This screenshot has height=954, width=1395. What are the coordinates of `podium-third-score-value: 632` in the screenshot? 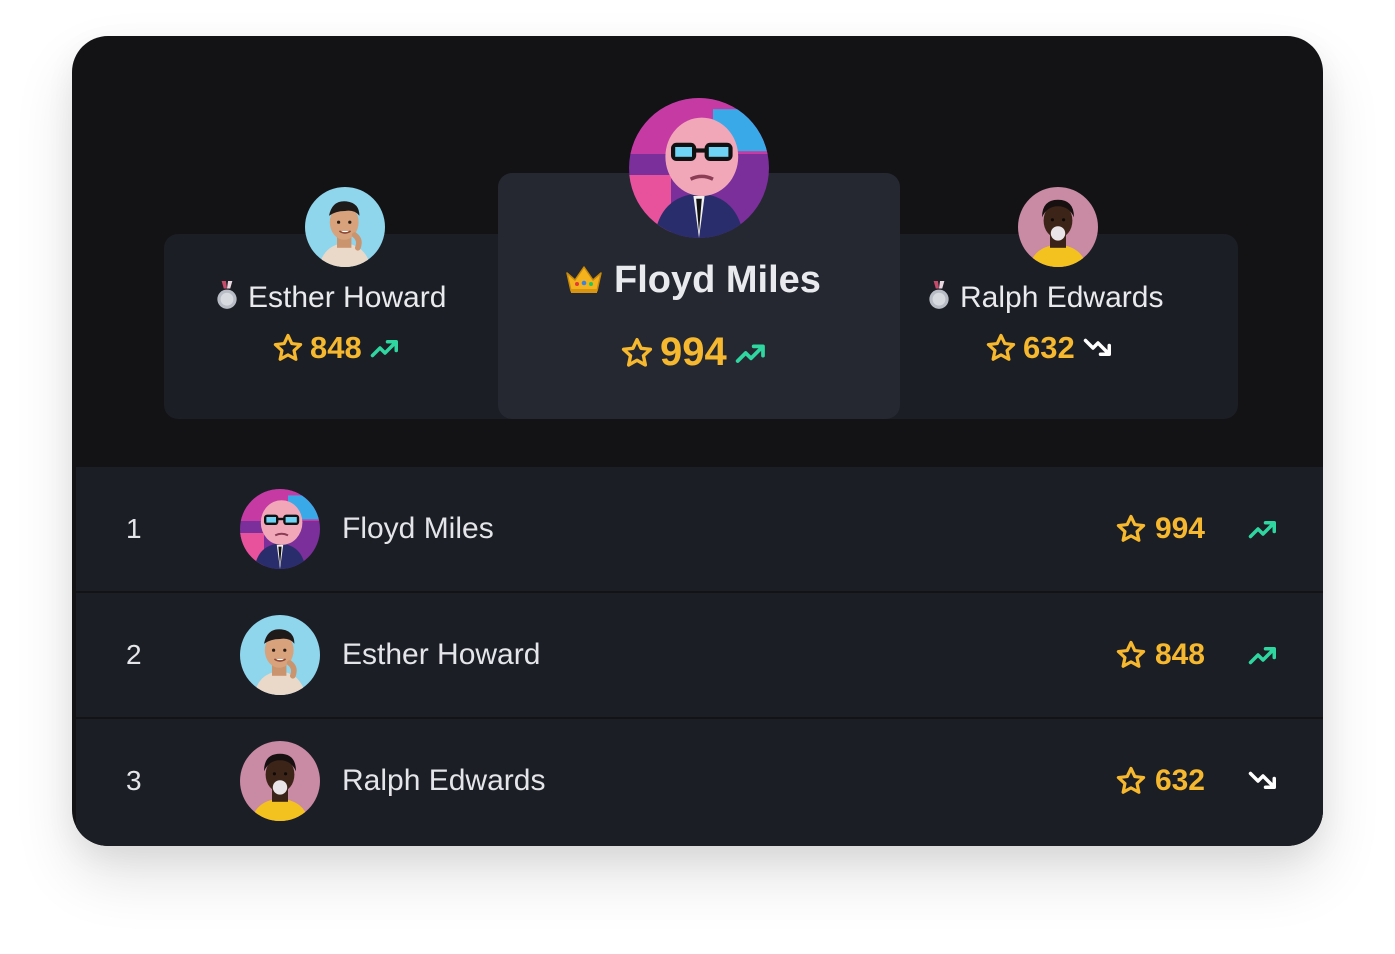 It's located at (1049, 347).